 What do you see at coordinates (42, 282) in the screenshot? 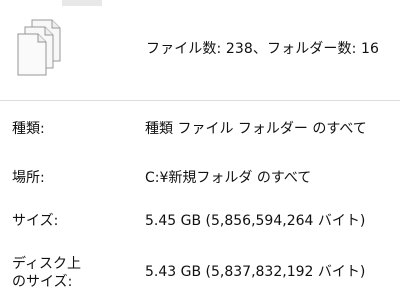
I see `size-on-disk-label-line-2: のサイズ:` at bounding box center [42, 282].